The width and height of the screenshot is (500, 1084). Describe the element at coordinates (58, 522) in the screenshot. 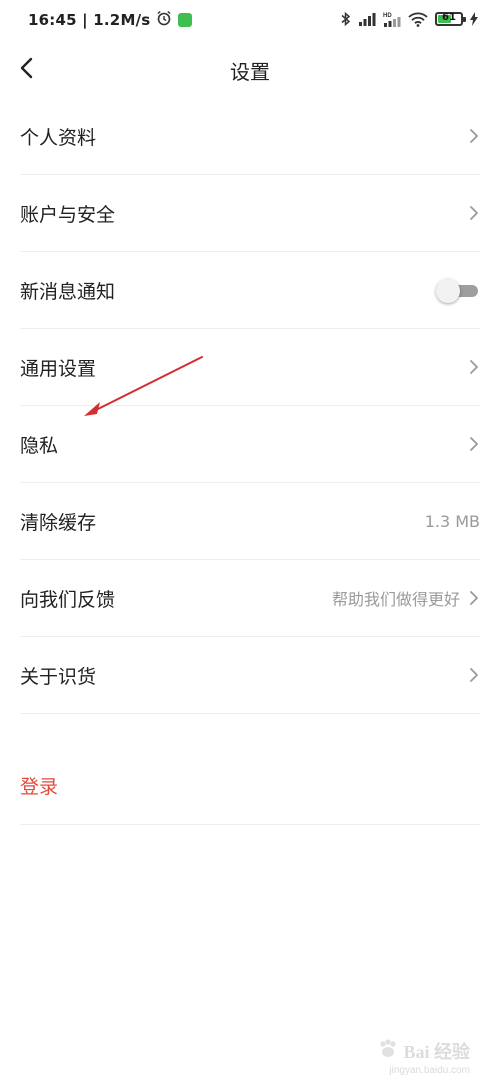

I see `settings-item-label: 清除缓存` at that location.